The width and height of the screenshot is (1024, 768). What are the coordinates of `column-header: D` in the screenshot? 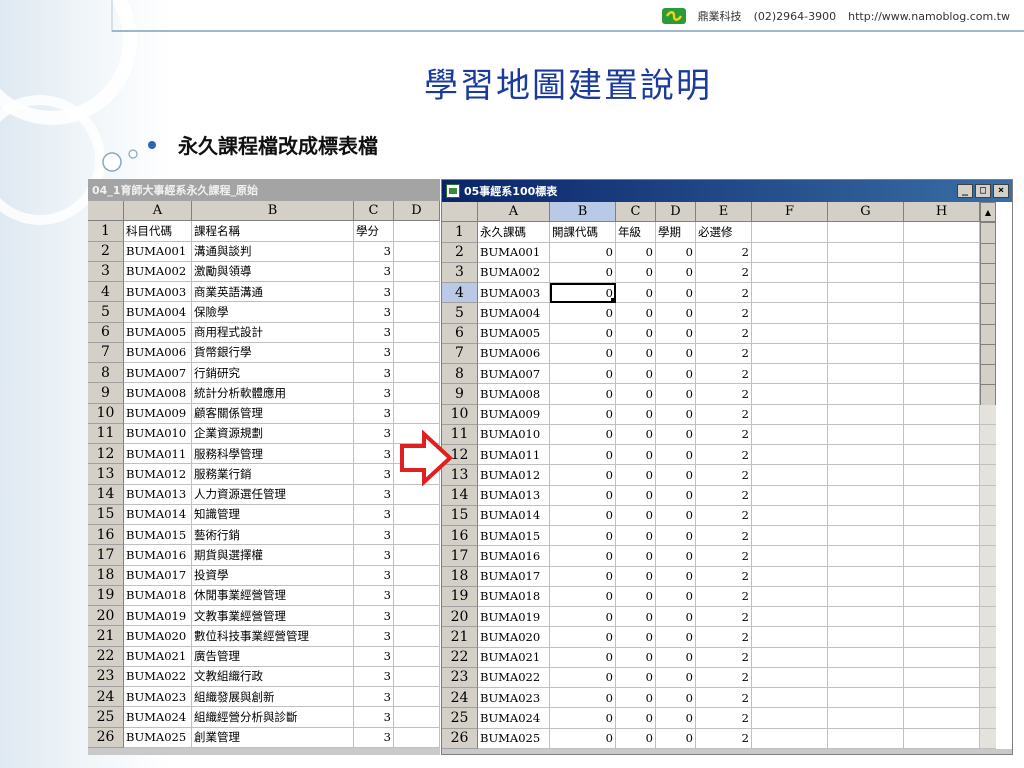 It's located at (676, 212).